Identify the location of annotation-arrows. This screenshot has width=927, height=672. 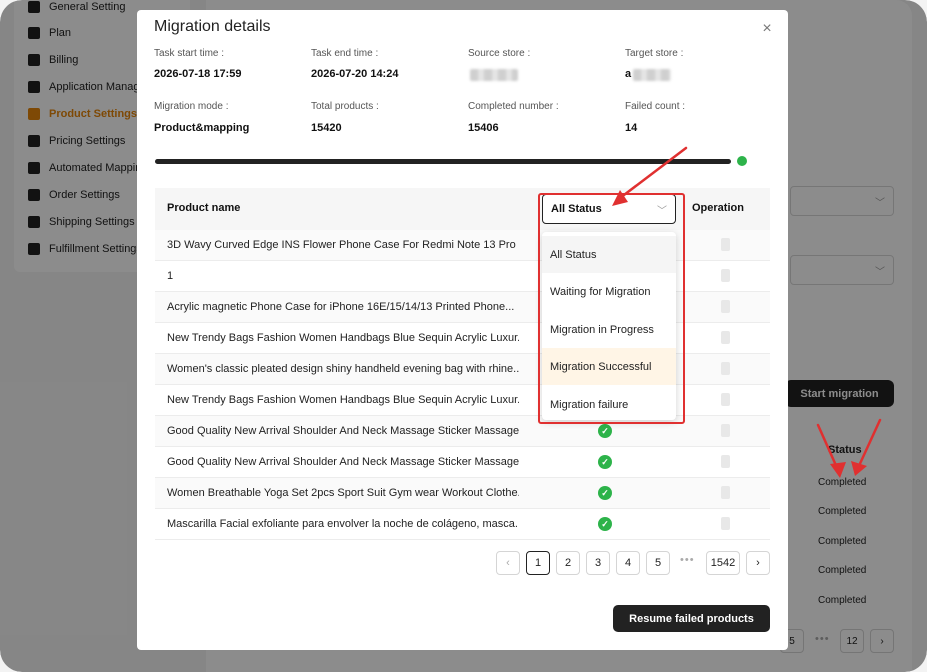
(747, 312).